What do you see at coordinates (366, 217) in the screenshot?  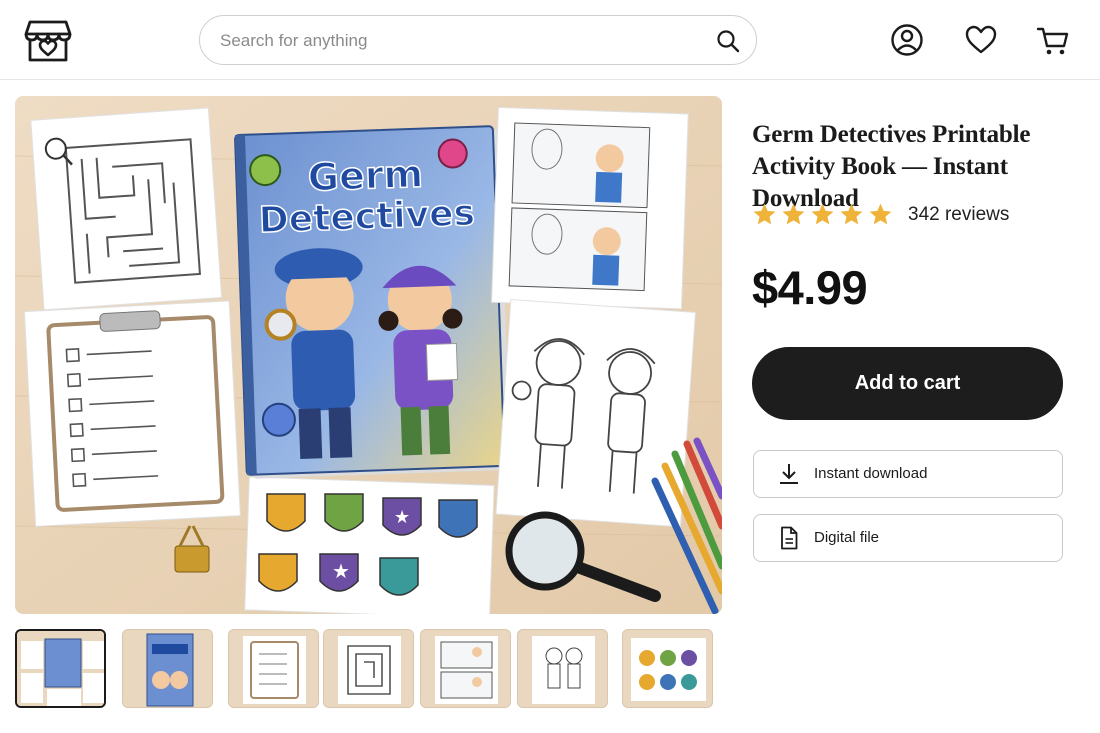 I see `book-title-line2: Detectives` at bounding box center [366, 217].